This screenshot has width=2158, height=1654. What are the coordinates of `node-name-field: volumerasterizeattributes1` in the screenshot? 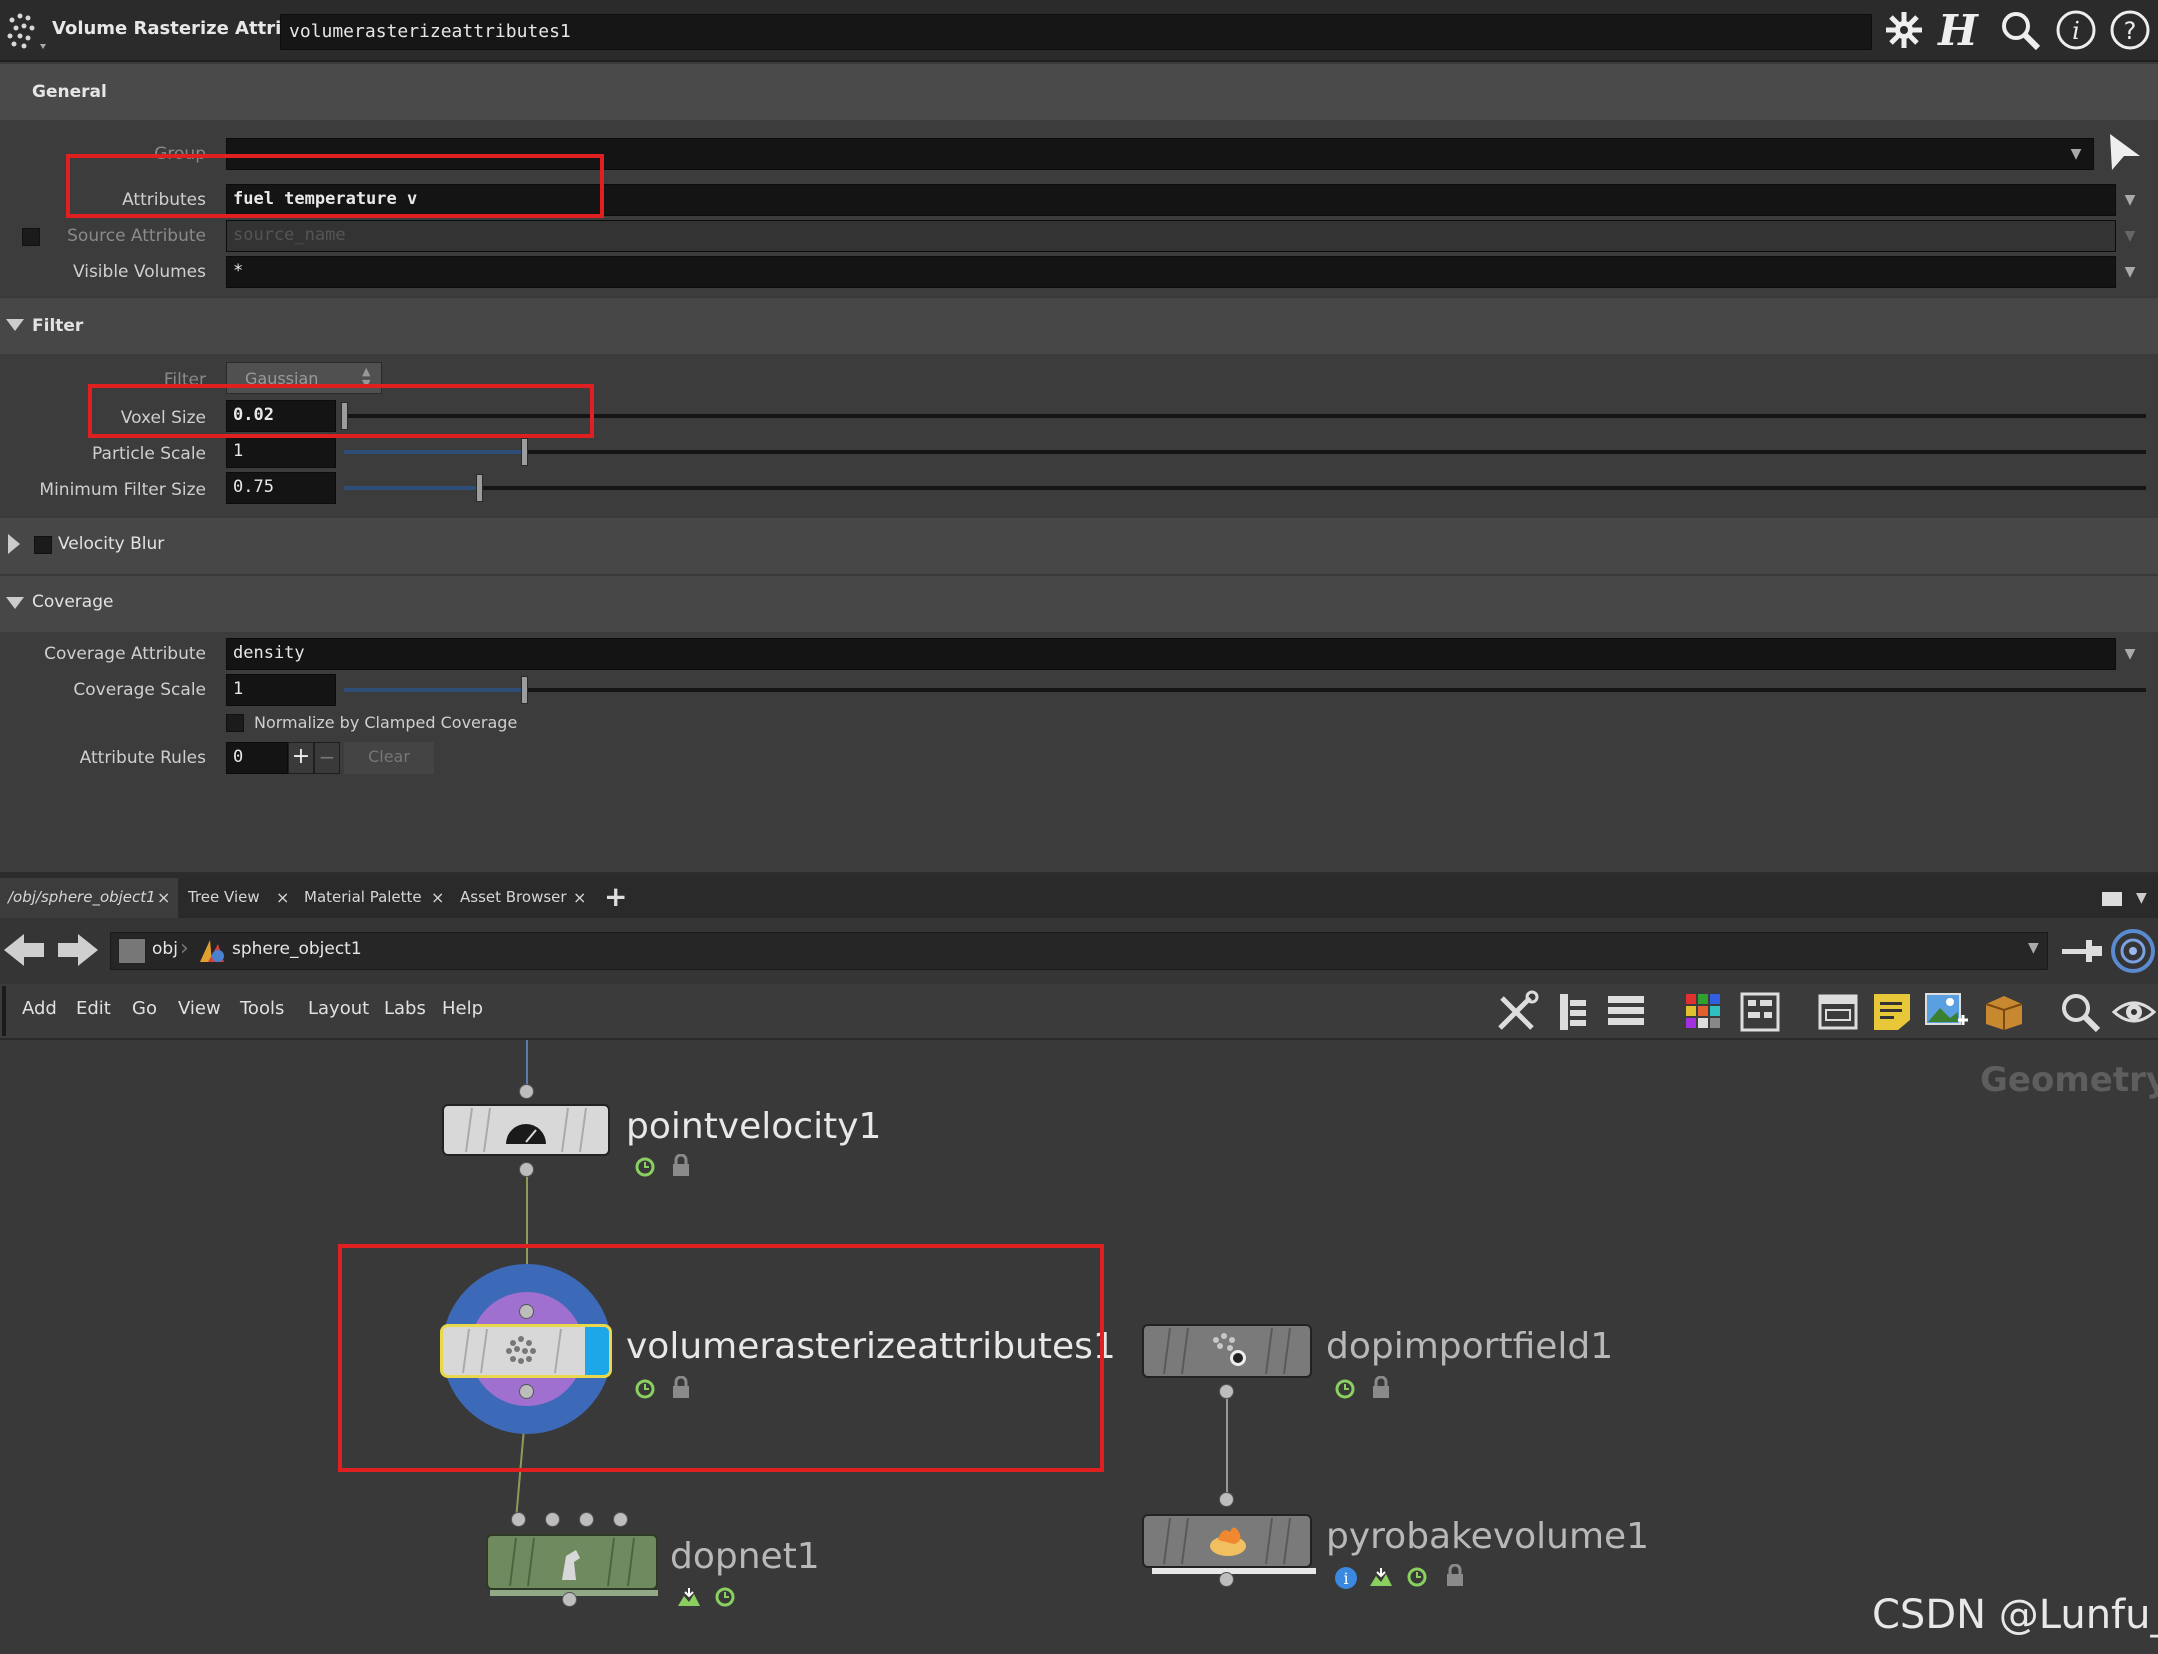 It's located at (1076, 32).